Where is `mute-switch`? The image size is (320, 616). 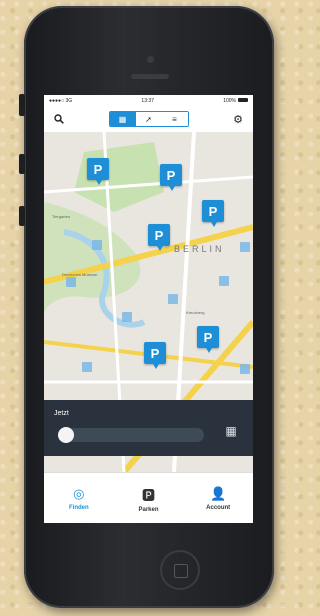
mute-switch is located at coordinates (22, 105).